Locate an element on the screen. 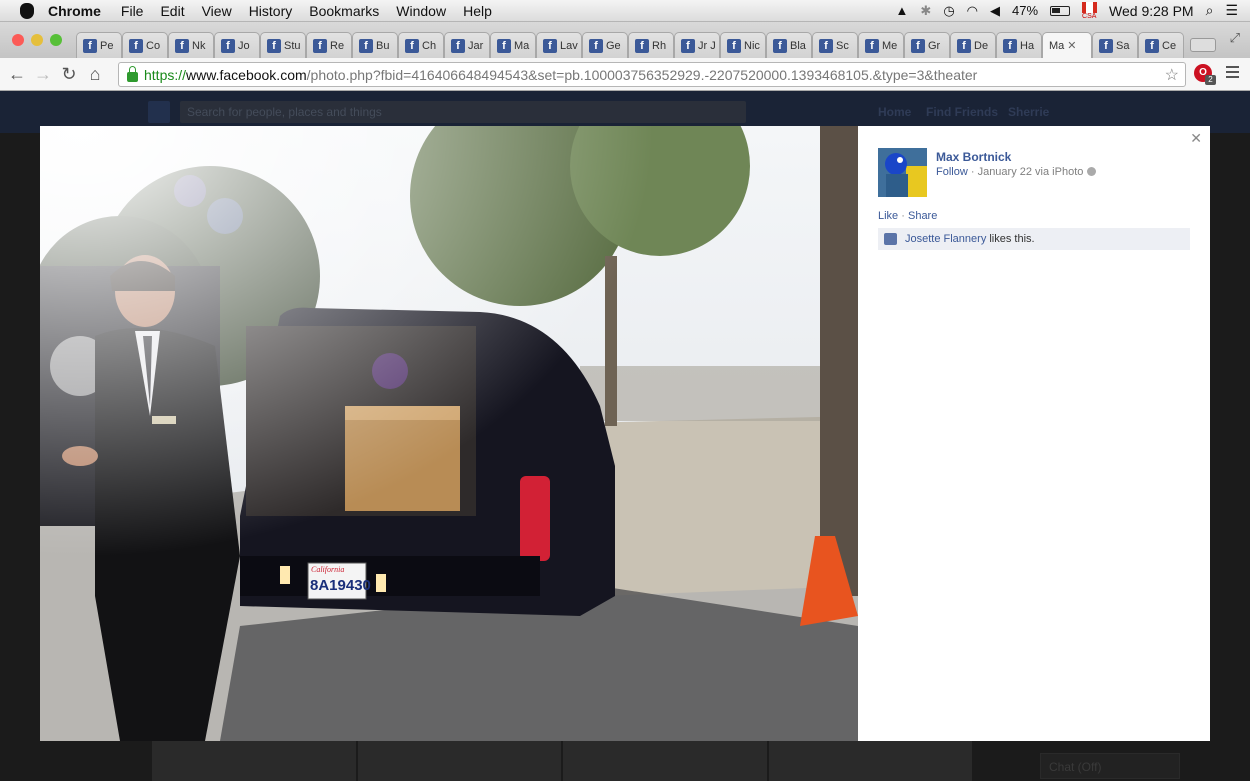 The width and height of the screenshot is (1250, 781). tab-label: Ce is located at coordinates (1169, 45).